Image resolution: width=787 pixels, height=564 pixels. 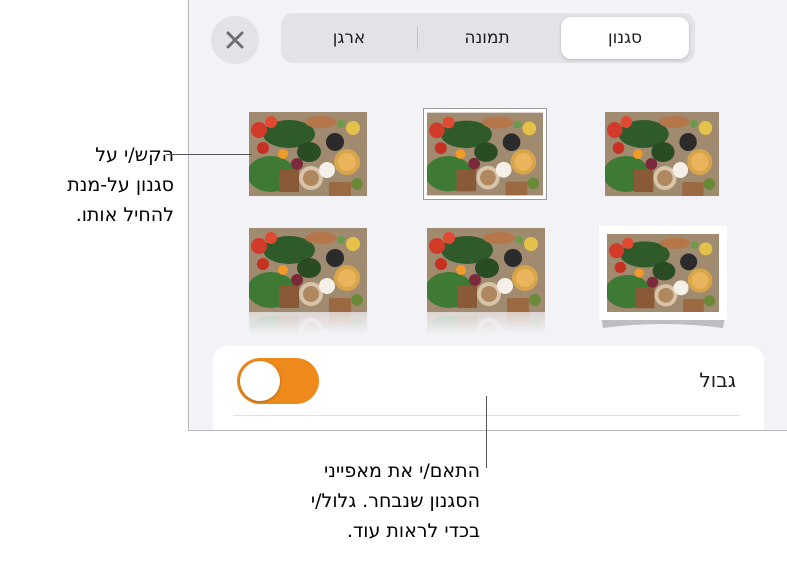 What do you see at coordinates (417, 38) in the screenshot?
I see `segment-divider` at bounding box center [417, 38].